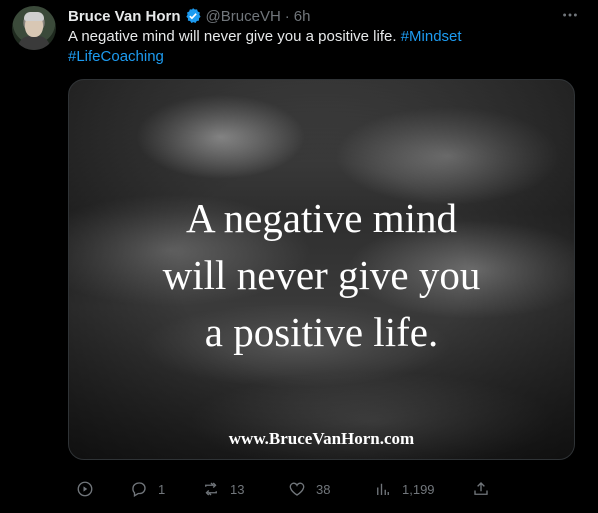 Image resolution: width=598 pixels, height=513 pixels. What do you see at coordinates (418, 489) in the screenshot?
I see `views-count: 1,199` at bounding box center [418, 489].